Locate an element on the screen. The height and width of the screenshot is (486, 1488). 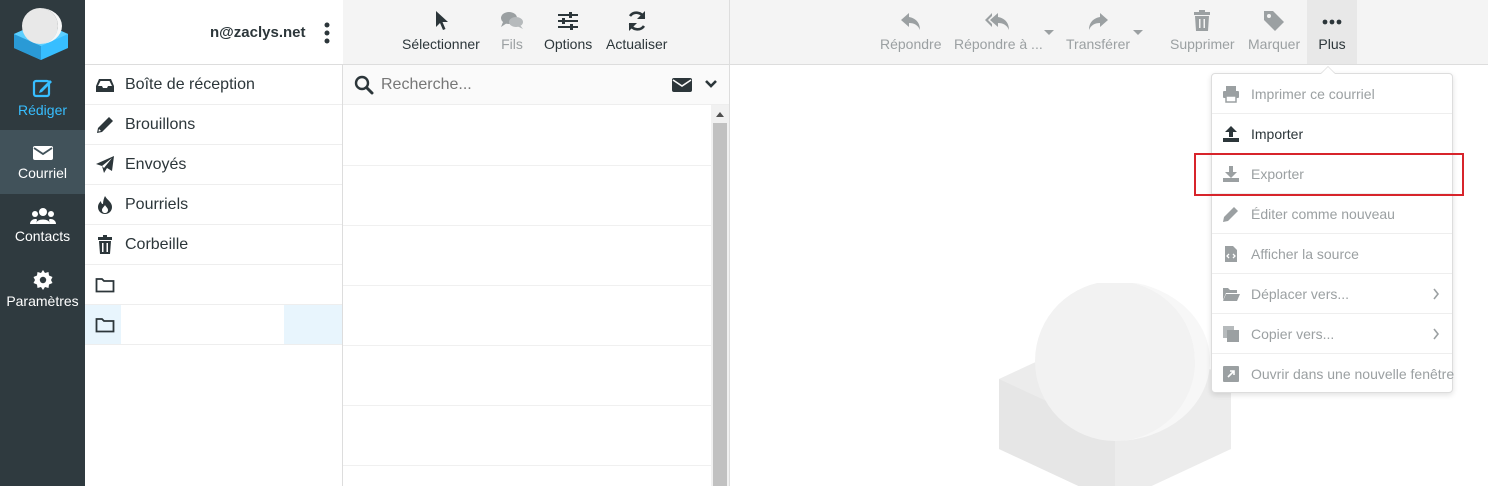
account-name: n@zaclys.net is located at coordinates (258, 32).